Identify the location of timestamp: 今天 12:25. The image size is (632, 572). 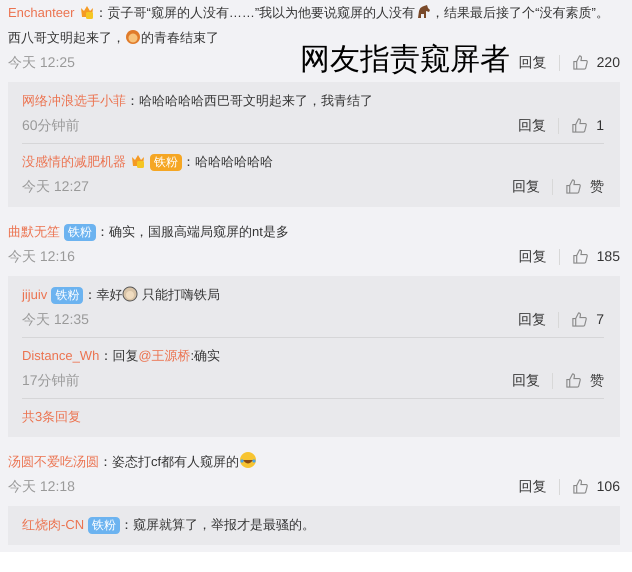
(41, 62).